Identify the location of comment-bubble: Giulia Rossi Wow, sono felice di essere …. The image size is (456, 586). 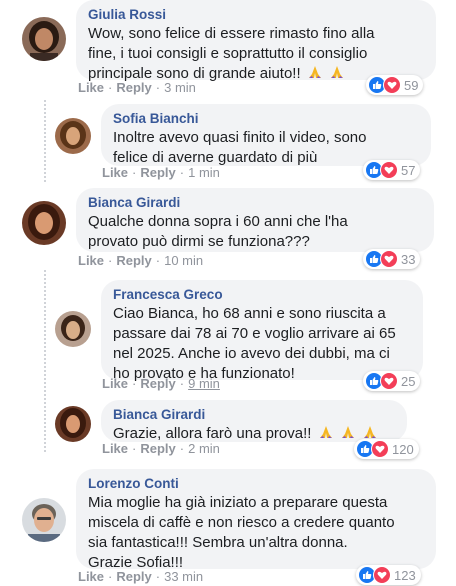
(256, 41).